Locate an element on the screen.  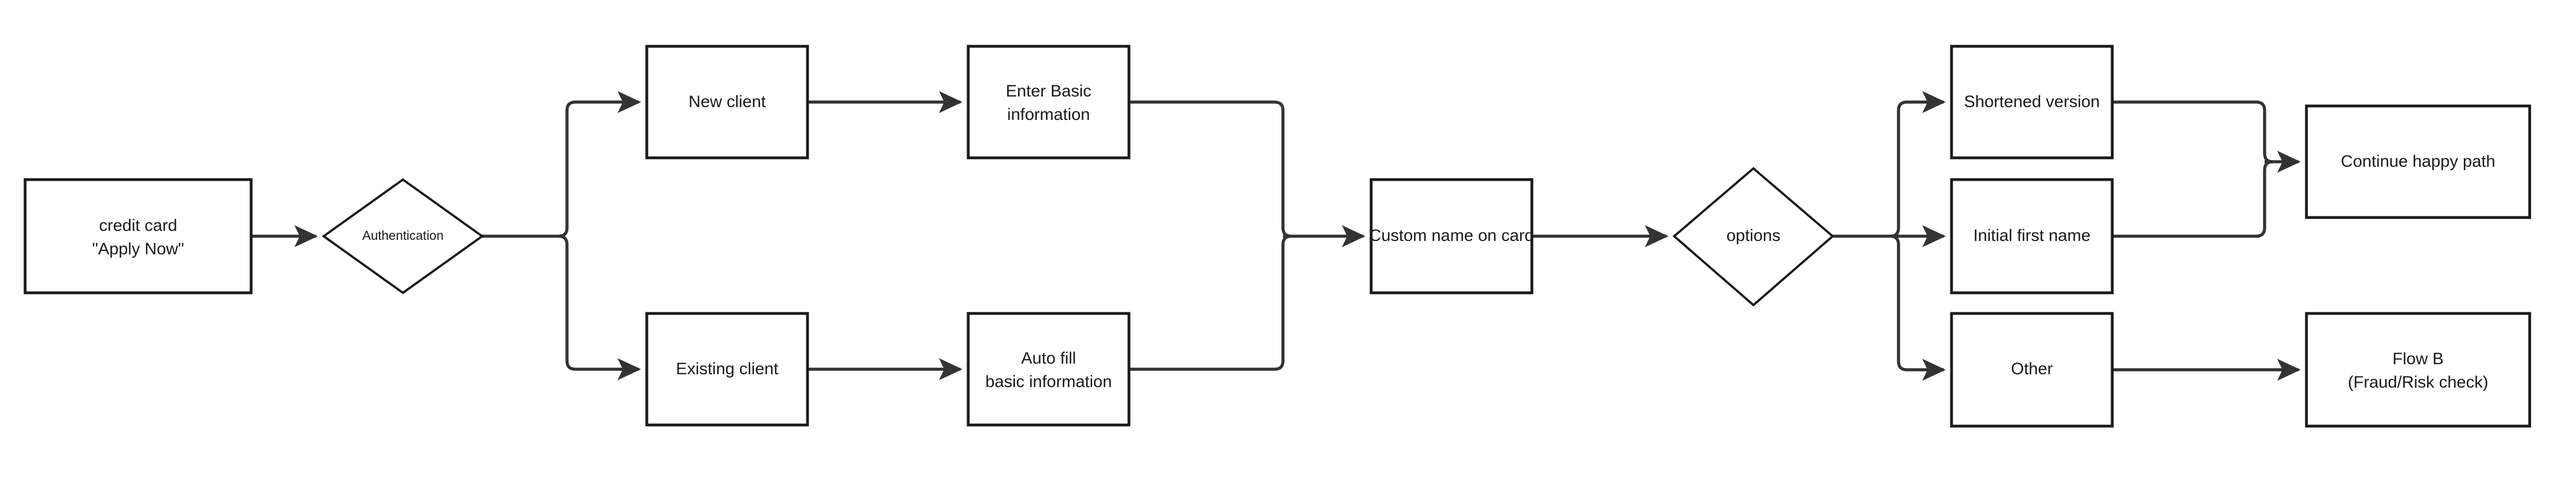
shortened-version-label: Shortened version is located at coordinates (2032, 102).